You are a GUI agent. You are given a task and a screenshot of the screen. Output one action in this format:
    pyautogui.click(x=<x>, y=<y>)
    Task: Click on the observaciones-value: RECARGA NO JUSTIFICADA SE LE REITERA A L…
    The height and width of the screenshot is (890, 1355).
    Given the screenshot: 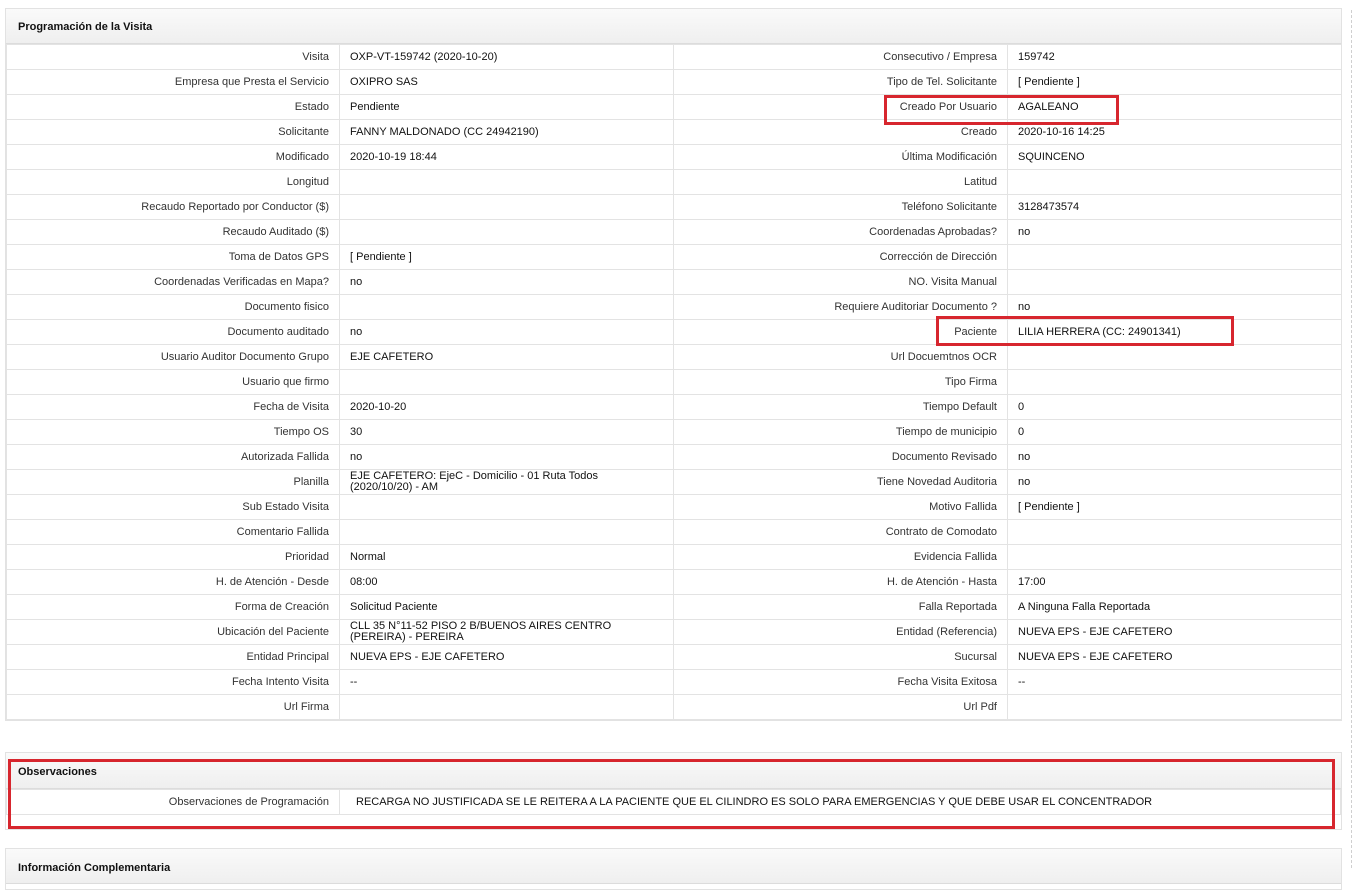 What is the action you would take?
    pyautogui.click(x=840, y=802)
    